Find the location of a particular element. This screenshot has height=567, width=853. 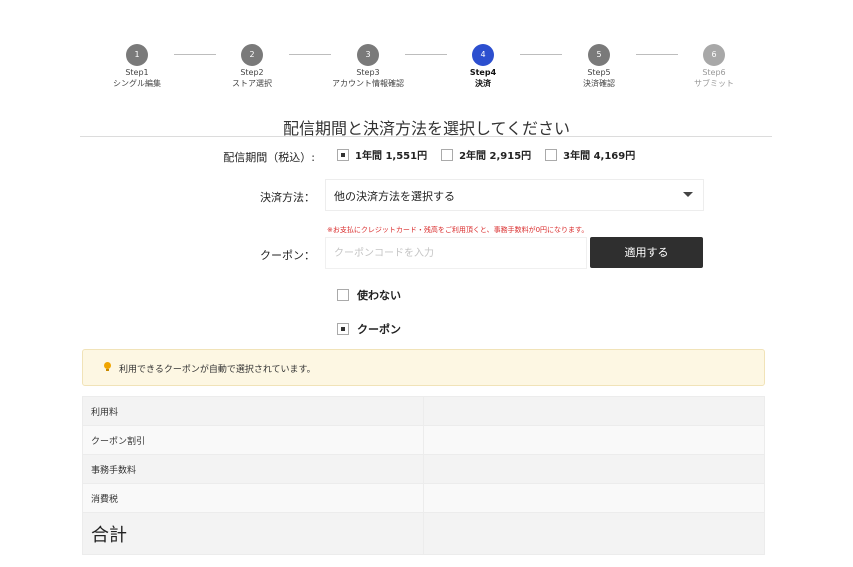

row-label: クーポン割引 is located at coordinates (253, 440).